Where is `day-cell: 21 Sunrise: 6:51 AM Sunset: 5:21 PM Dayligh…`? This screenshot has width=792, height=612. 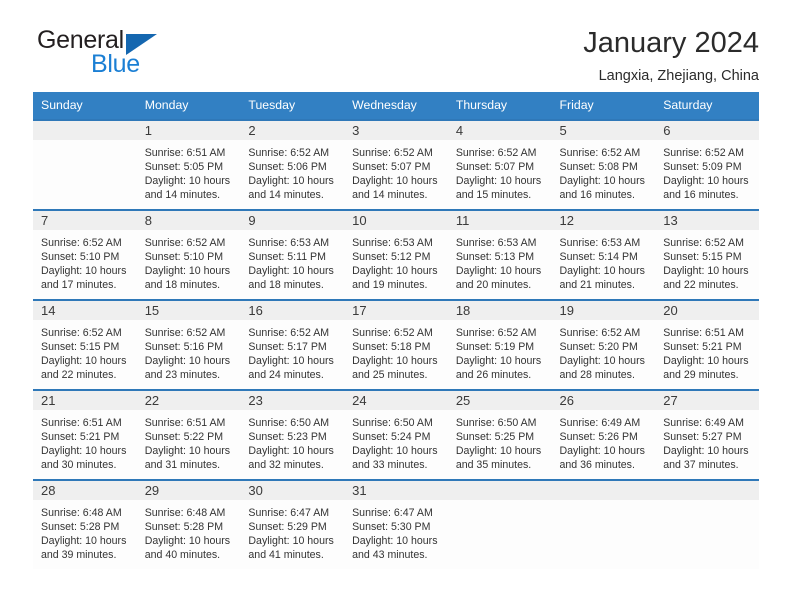
day-cell: 21 Sunrise: 6:51 AM Sunset: 5:21 PM Dayligh… is located at coordinates (85, 434).